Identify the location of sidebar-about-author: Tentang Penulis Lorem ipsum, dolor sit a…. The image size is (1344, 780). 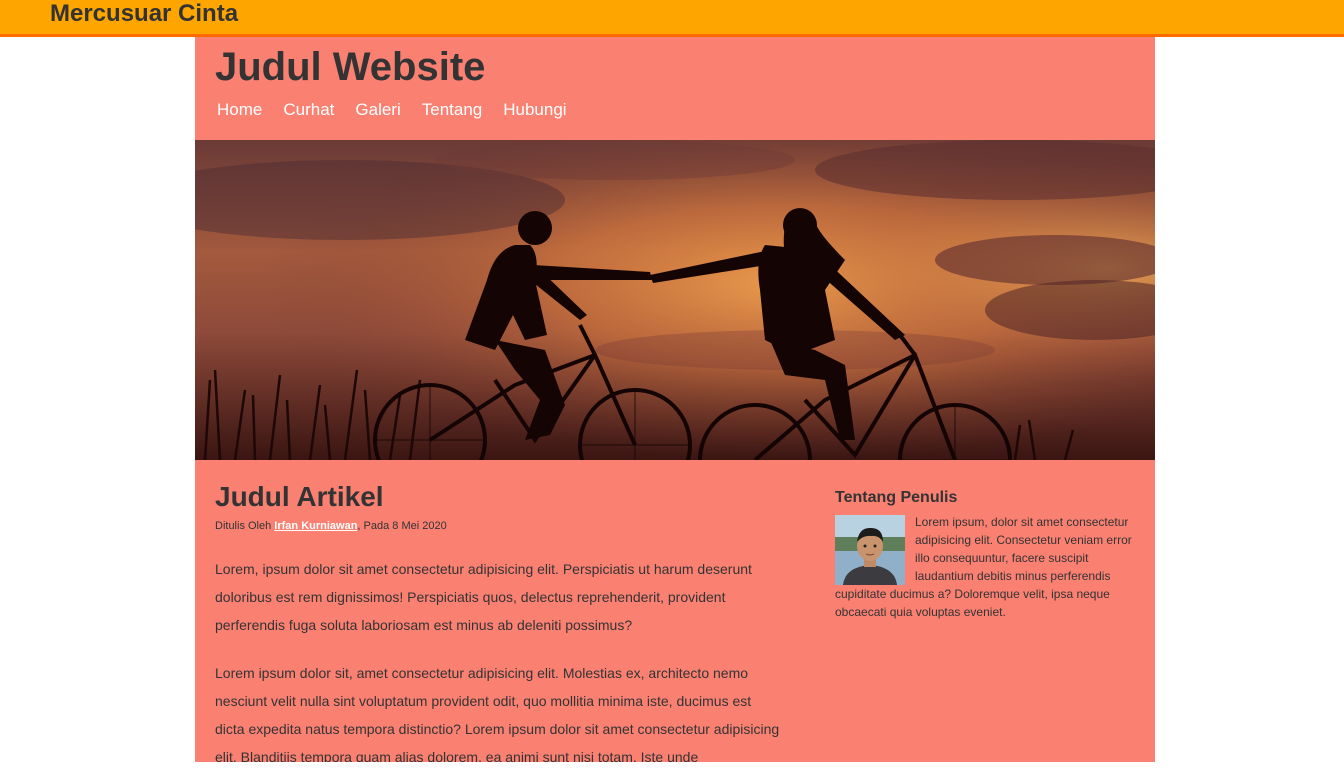
(985, 555).